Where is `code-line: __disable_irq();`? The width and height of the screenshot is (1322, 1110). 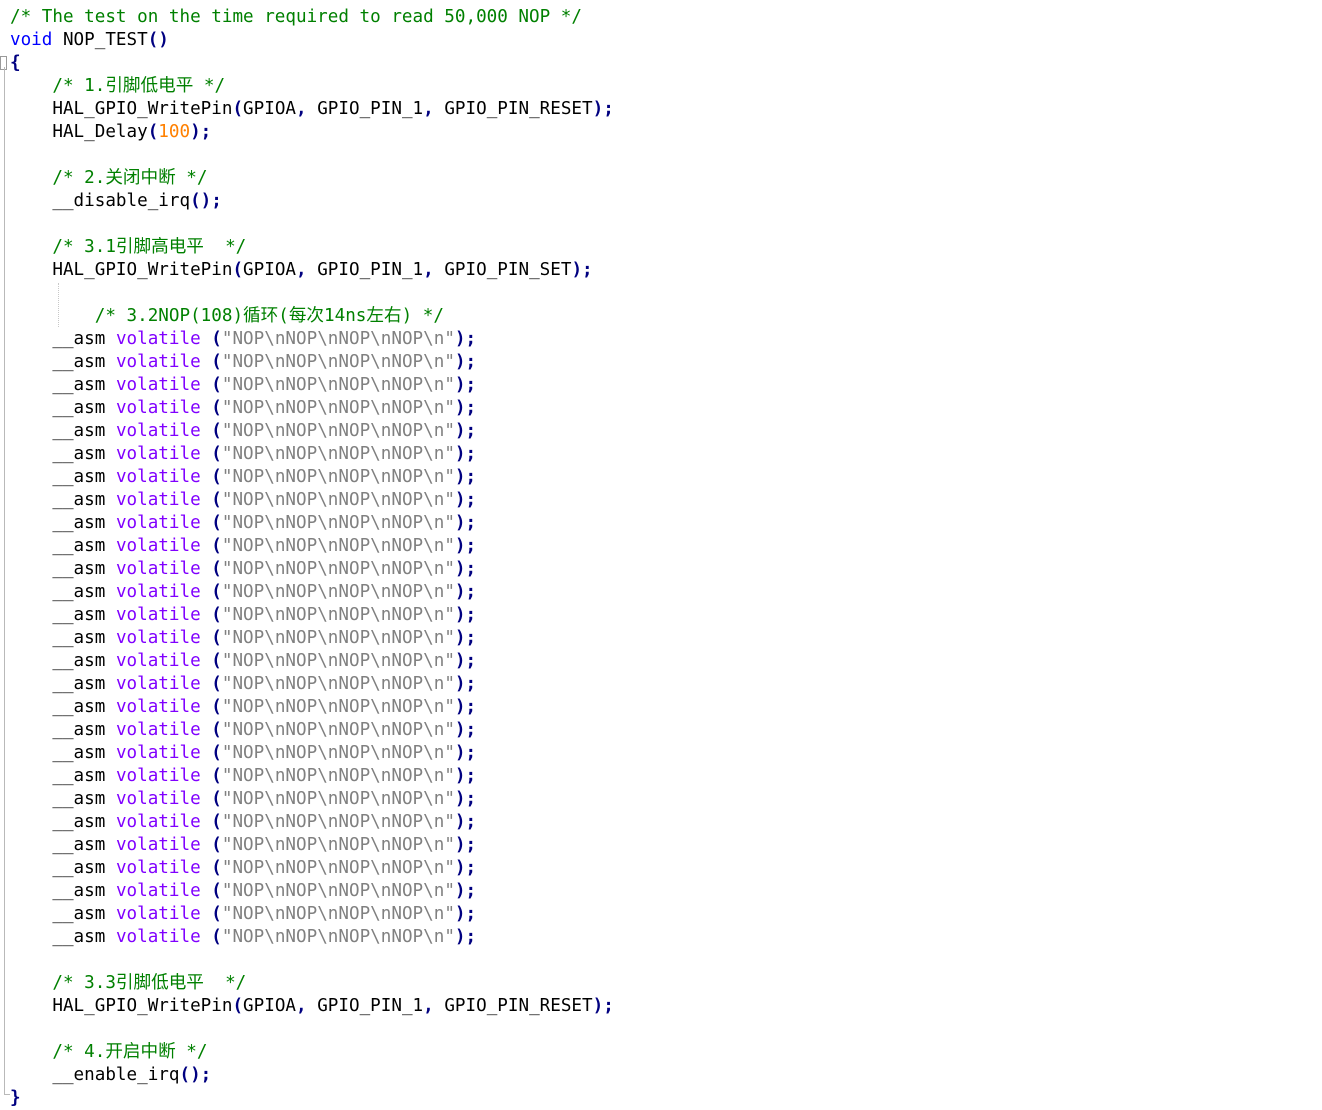
code-line: __disable_irq(); is located at coordinates (116, 201).